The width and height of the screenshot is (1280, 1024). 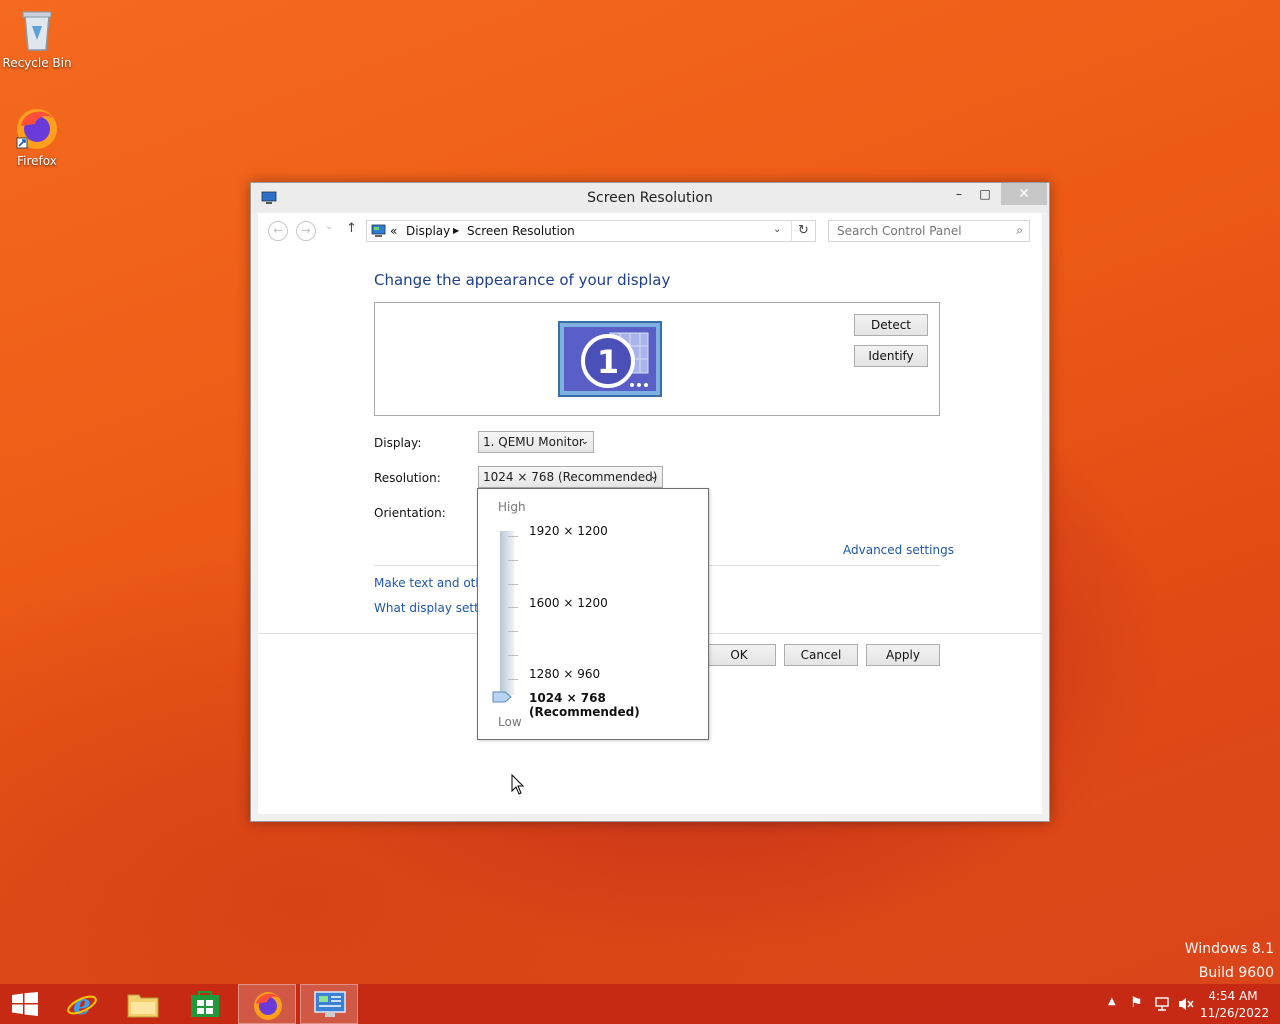 I want to click on start-button, so click(x=25, y=1004).